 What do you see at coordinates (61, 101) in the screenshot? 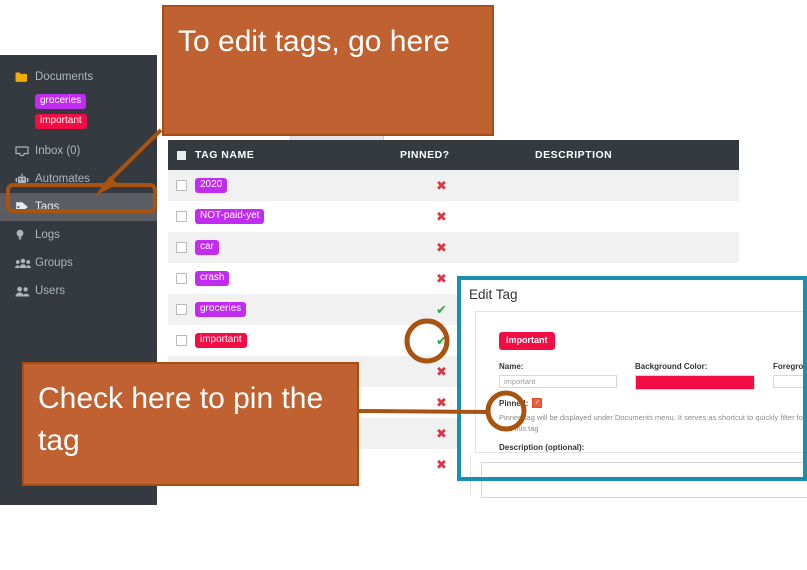
I see `pinned-tag-badge: groceries` at bounding box center [61, 101].